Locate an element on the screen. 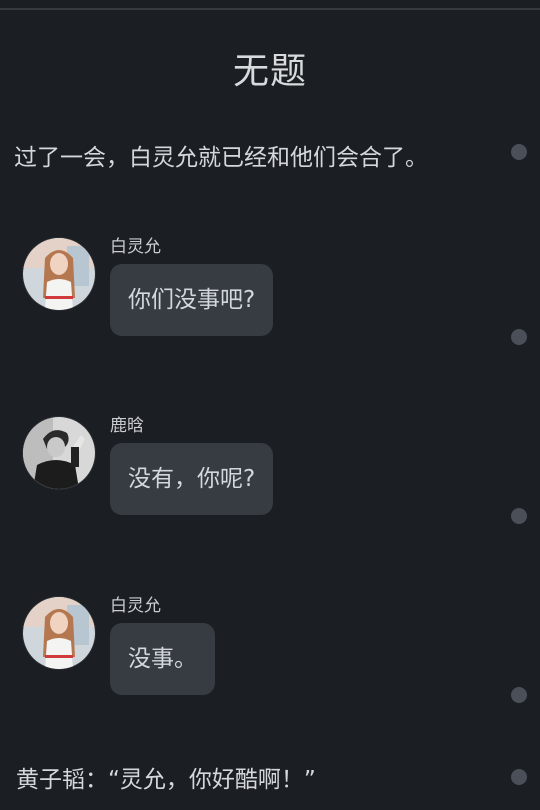 The height and width of the screenshot is (810, 540). top-divider is located at coordinates (270, 5).